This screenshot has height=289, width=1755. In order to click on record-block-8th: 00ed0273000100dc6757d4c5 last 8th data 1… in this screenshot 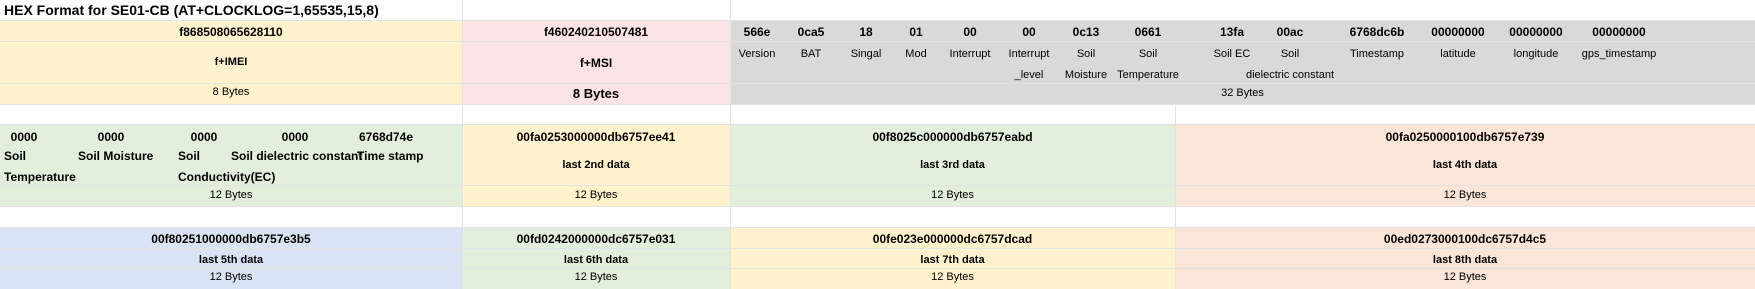, I will do `click(1465, 258)`.